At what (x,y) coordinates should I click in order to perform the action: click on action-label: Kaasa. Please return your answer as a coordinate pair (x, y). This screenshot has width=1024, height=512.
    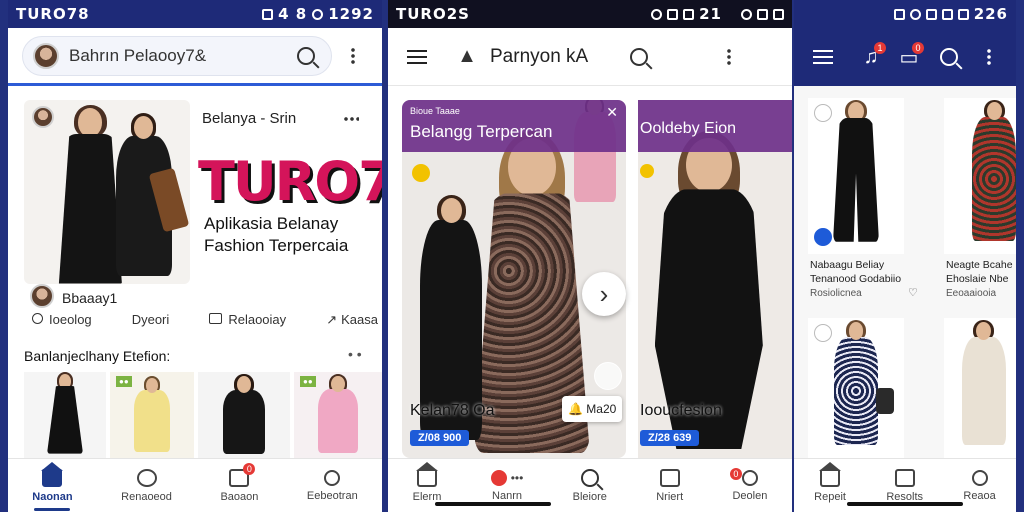
    Looking at the image, I should click on (359, 319).